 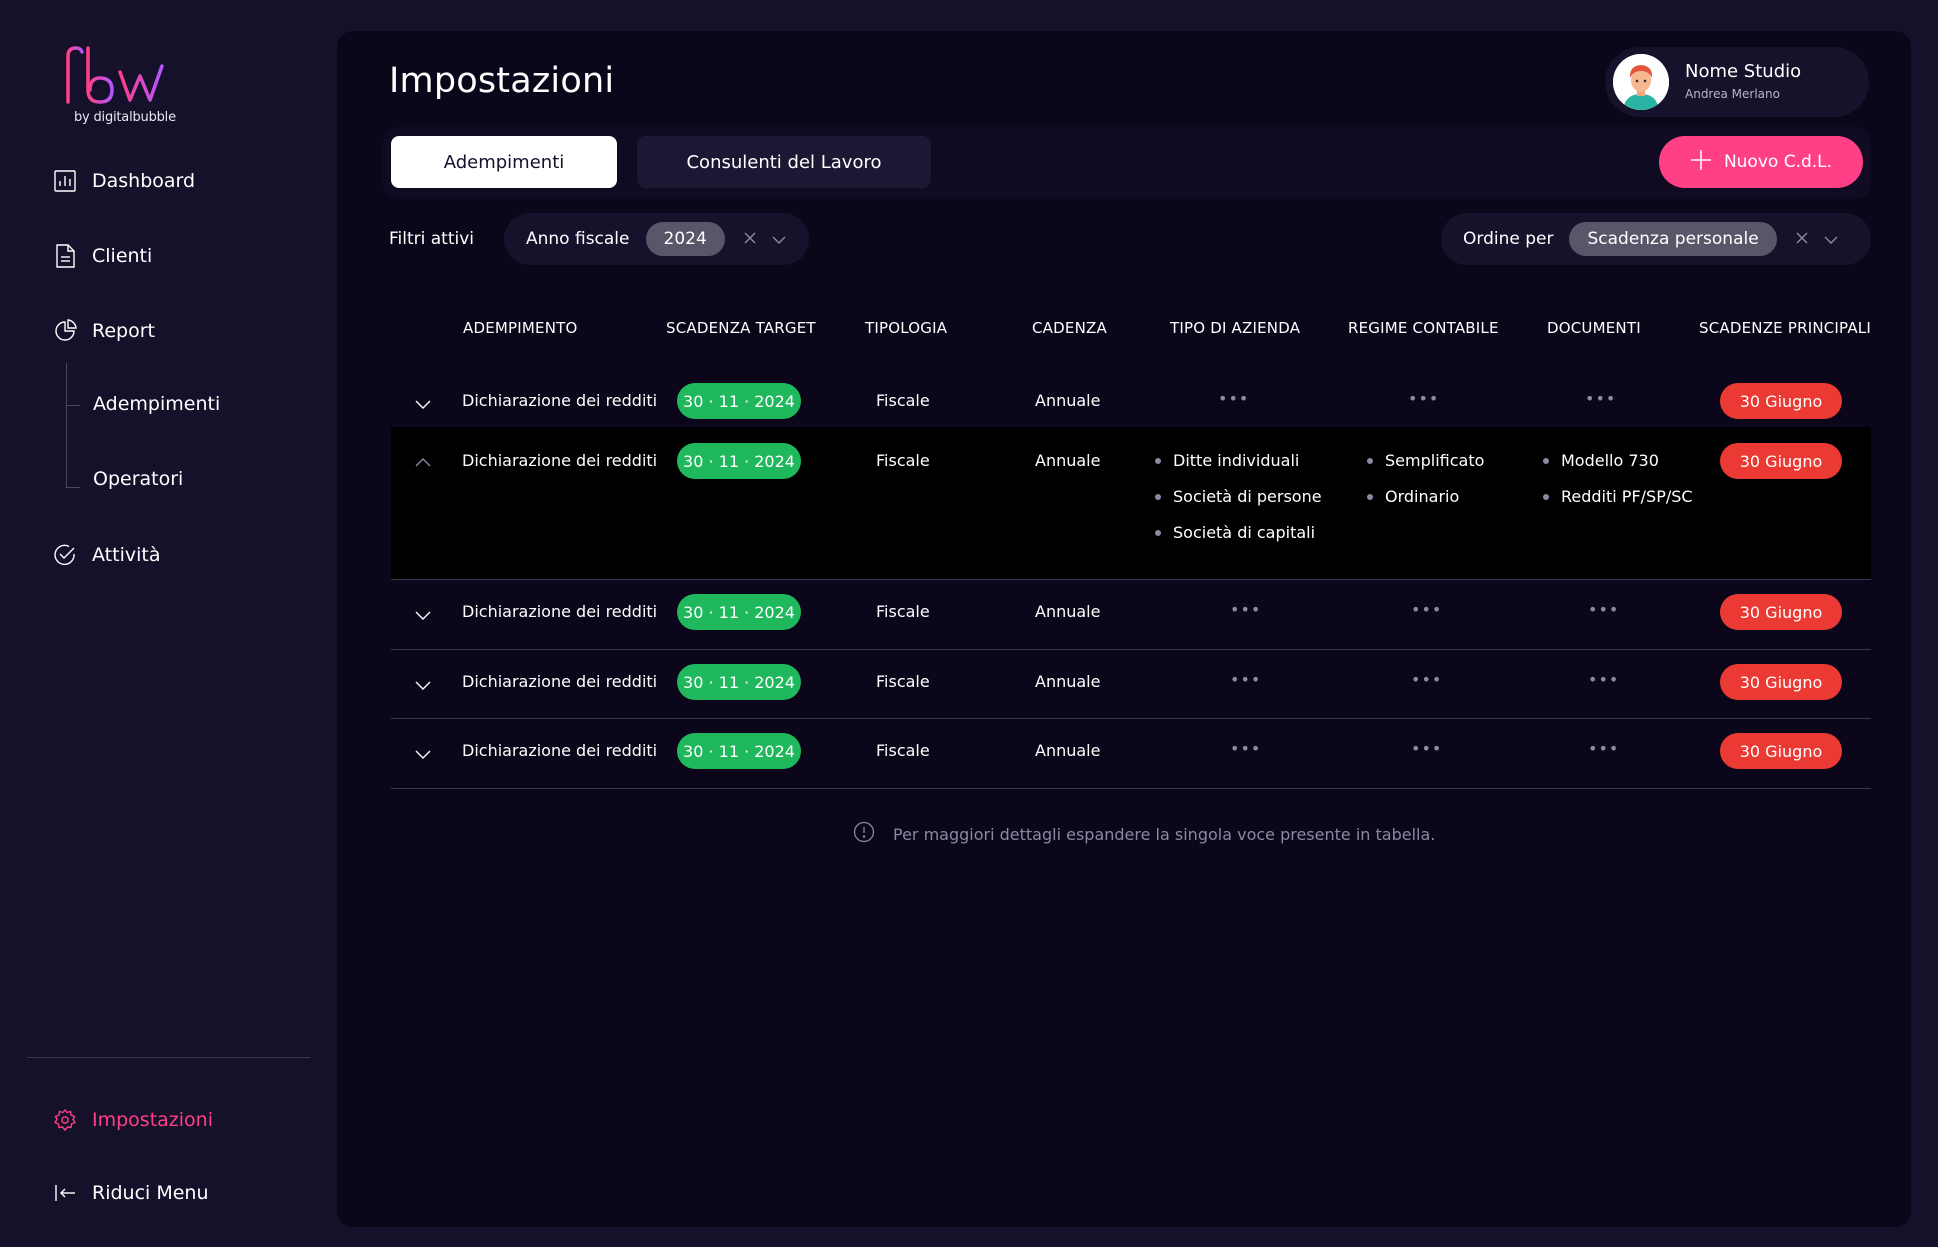 I want to click on page-title: Impostazioni, so click(x=502, y=81).